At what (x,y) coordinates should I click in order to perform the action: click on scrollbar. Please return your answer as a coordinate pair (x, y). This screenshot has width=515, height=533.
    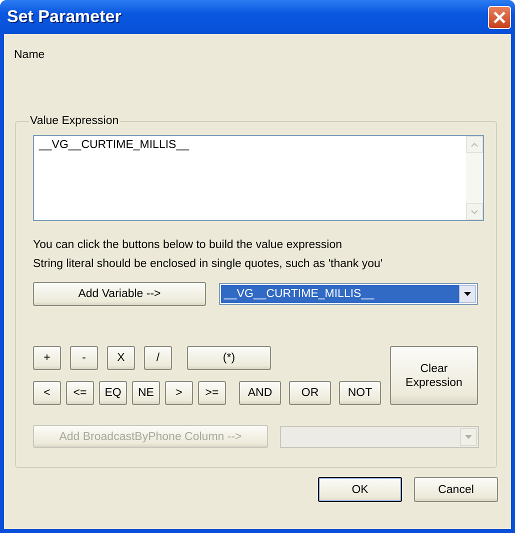
    Looking at the image, I should click on (474, 178).